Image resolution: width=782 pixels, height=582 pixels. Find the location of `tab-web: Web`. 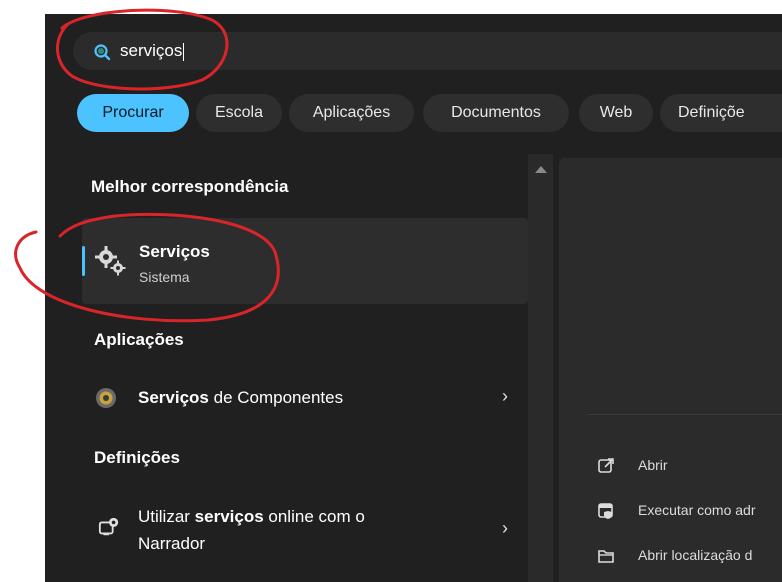

tab-web: Web is located at coordinates (616, 113).